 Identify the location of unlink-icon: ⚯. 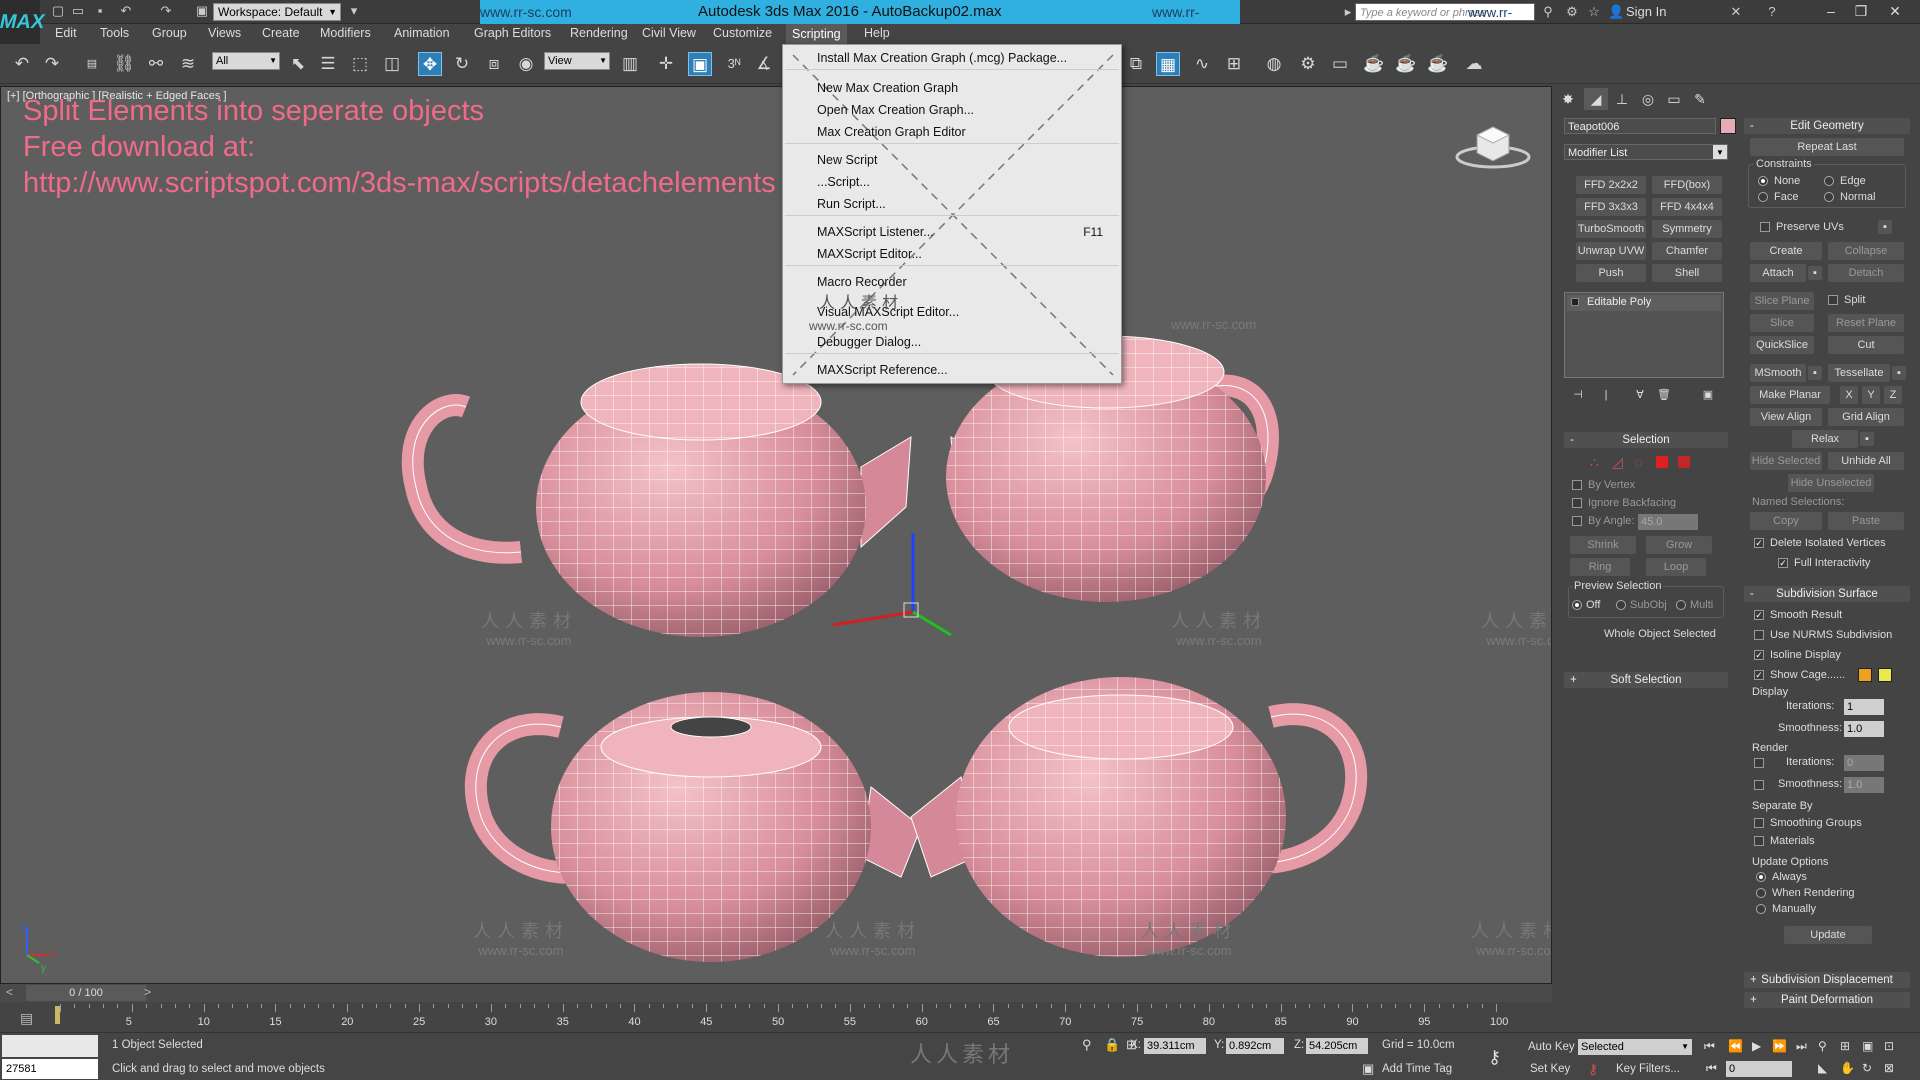
(156, 64).